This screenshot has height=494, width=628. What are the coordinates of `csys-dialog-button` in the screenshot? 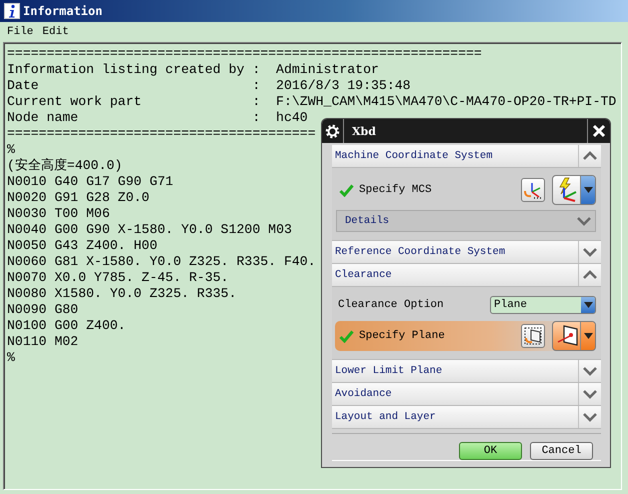 It's located at (533, 190).